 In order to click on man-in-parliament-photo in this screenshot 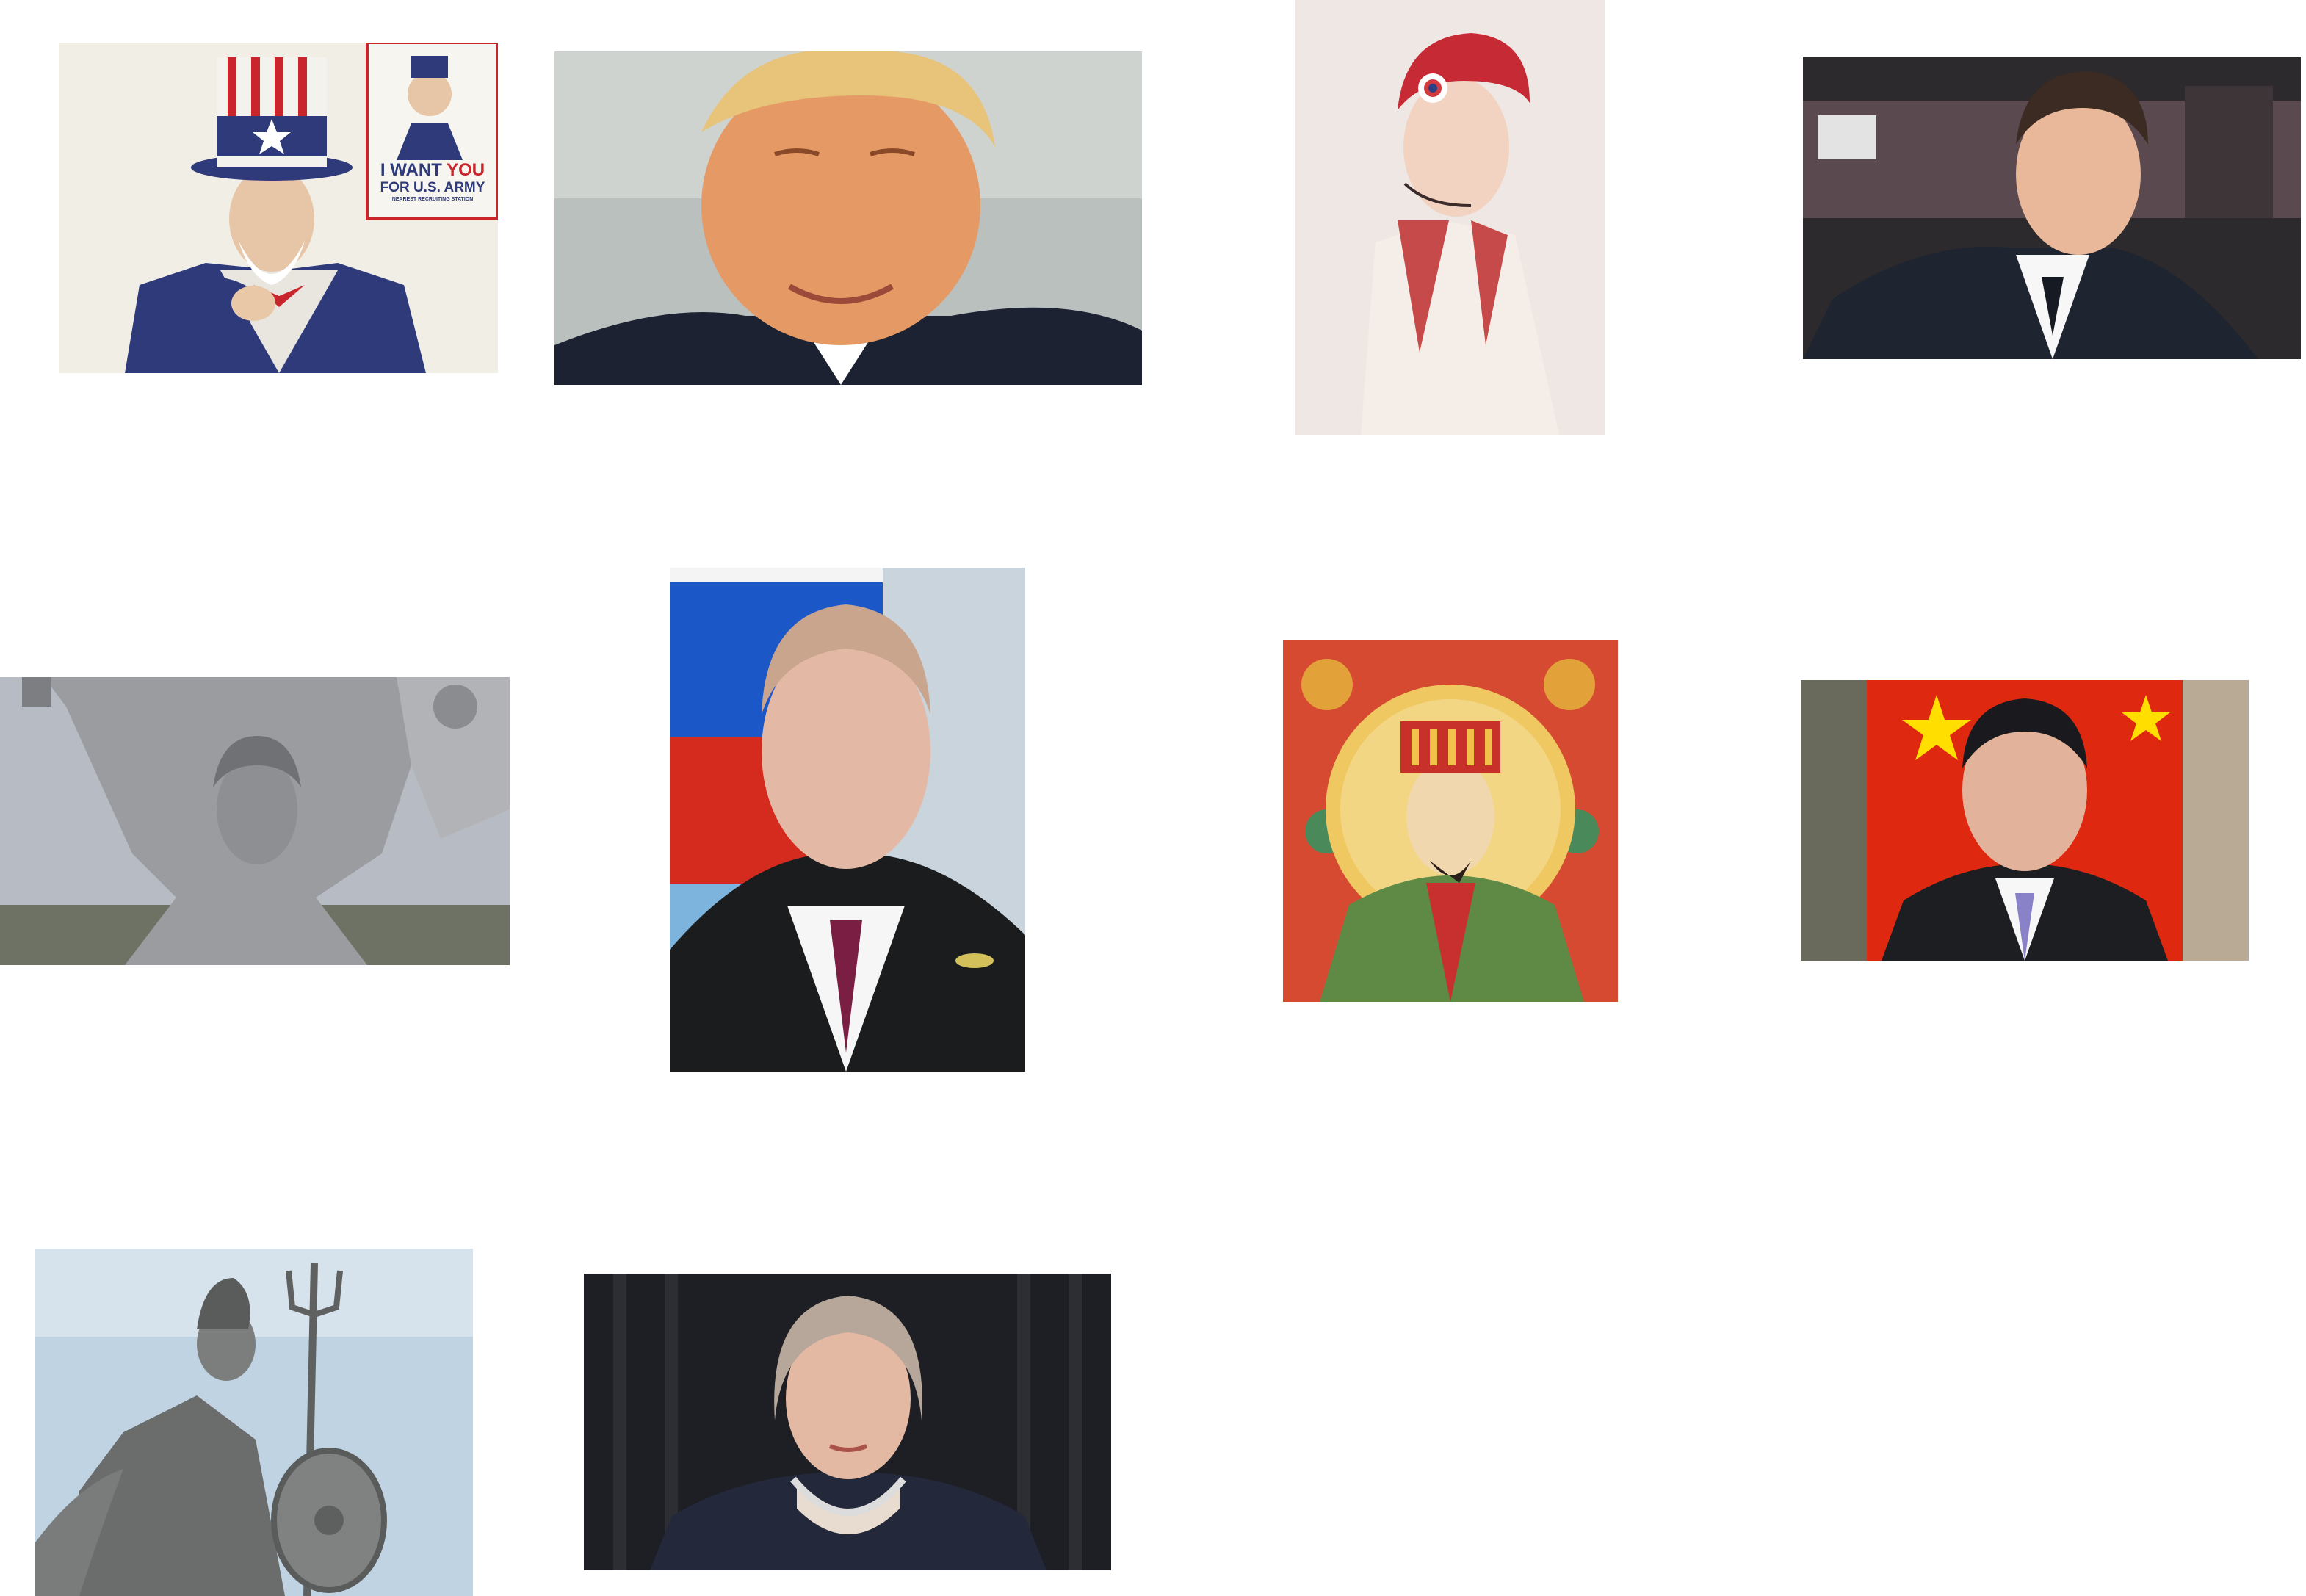, I will do `click(2052, 208)`.